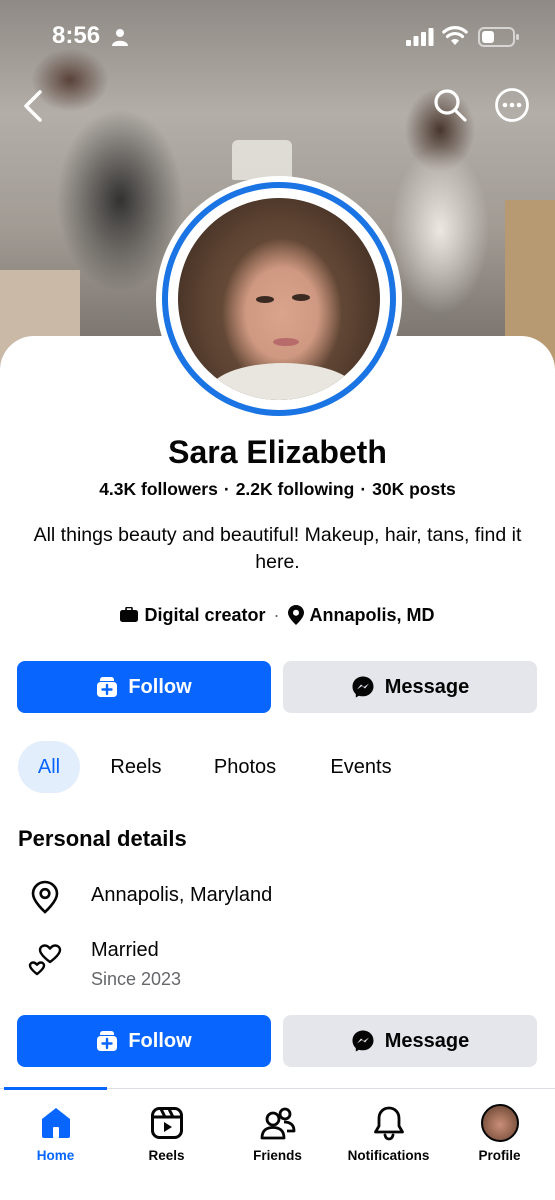 The height and width of the screenshot is (1200, 555). Describe the element at coordinates (499, 1123) in the screenshot. I see `profile-avatar-icon` at that location.